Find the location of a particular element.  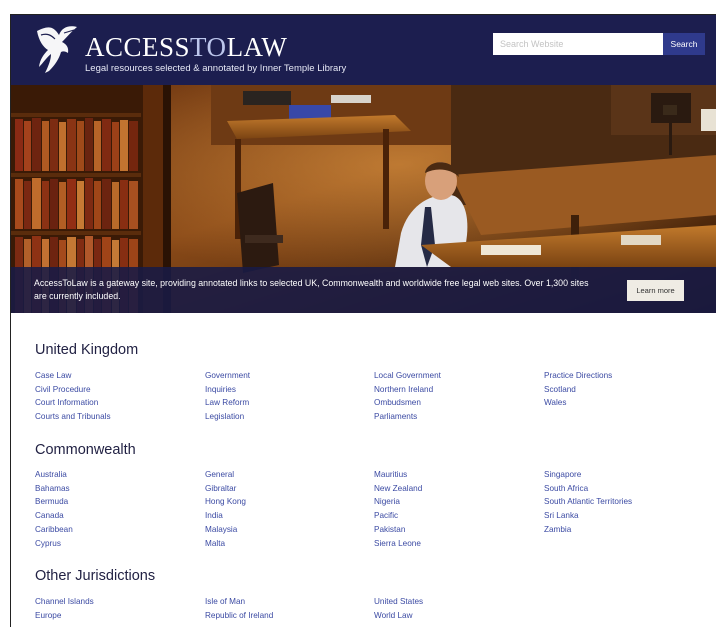

link-nigeria: Nigeria is located at coordinates (456, 502).